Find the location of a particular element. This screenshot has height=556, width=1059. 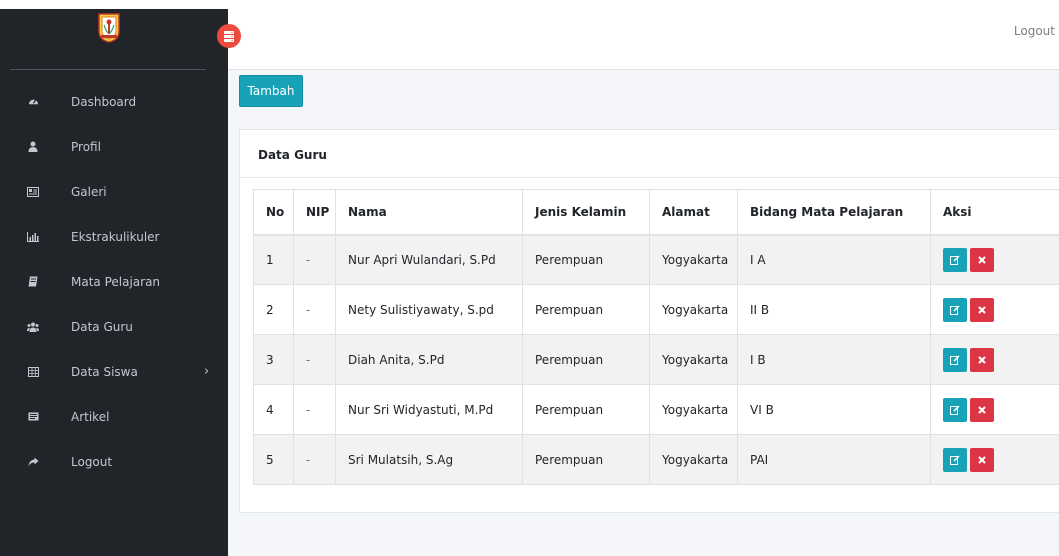

tachometer-icon is located at coordinates (33, 102).